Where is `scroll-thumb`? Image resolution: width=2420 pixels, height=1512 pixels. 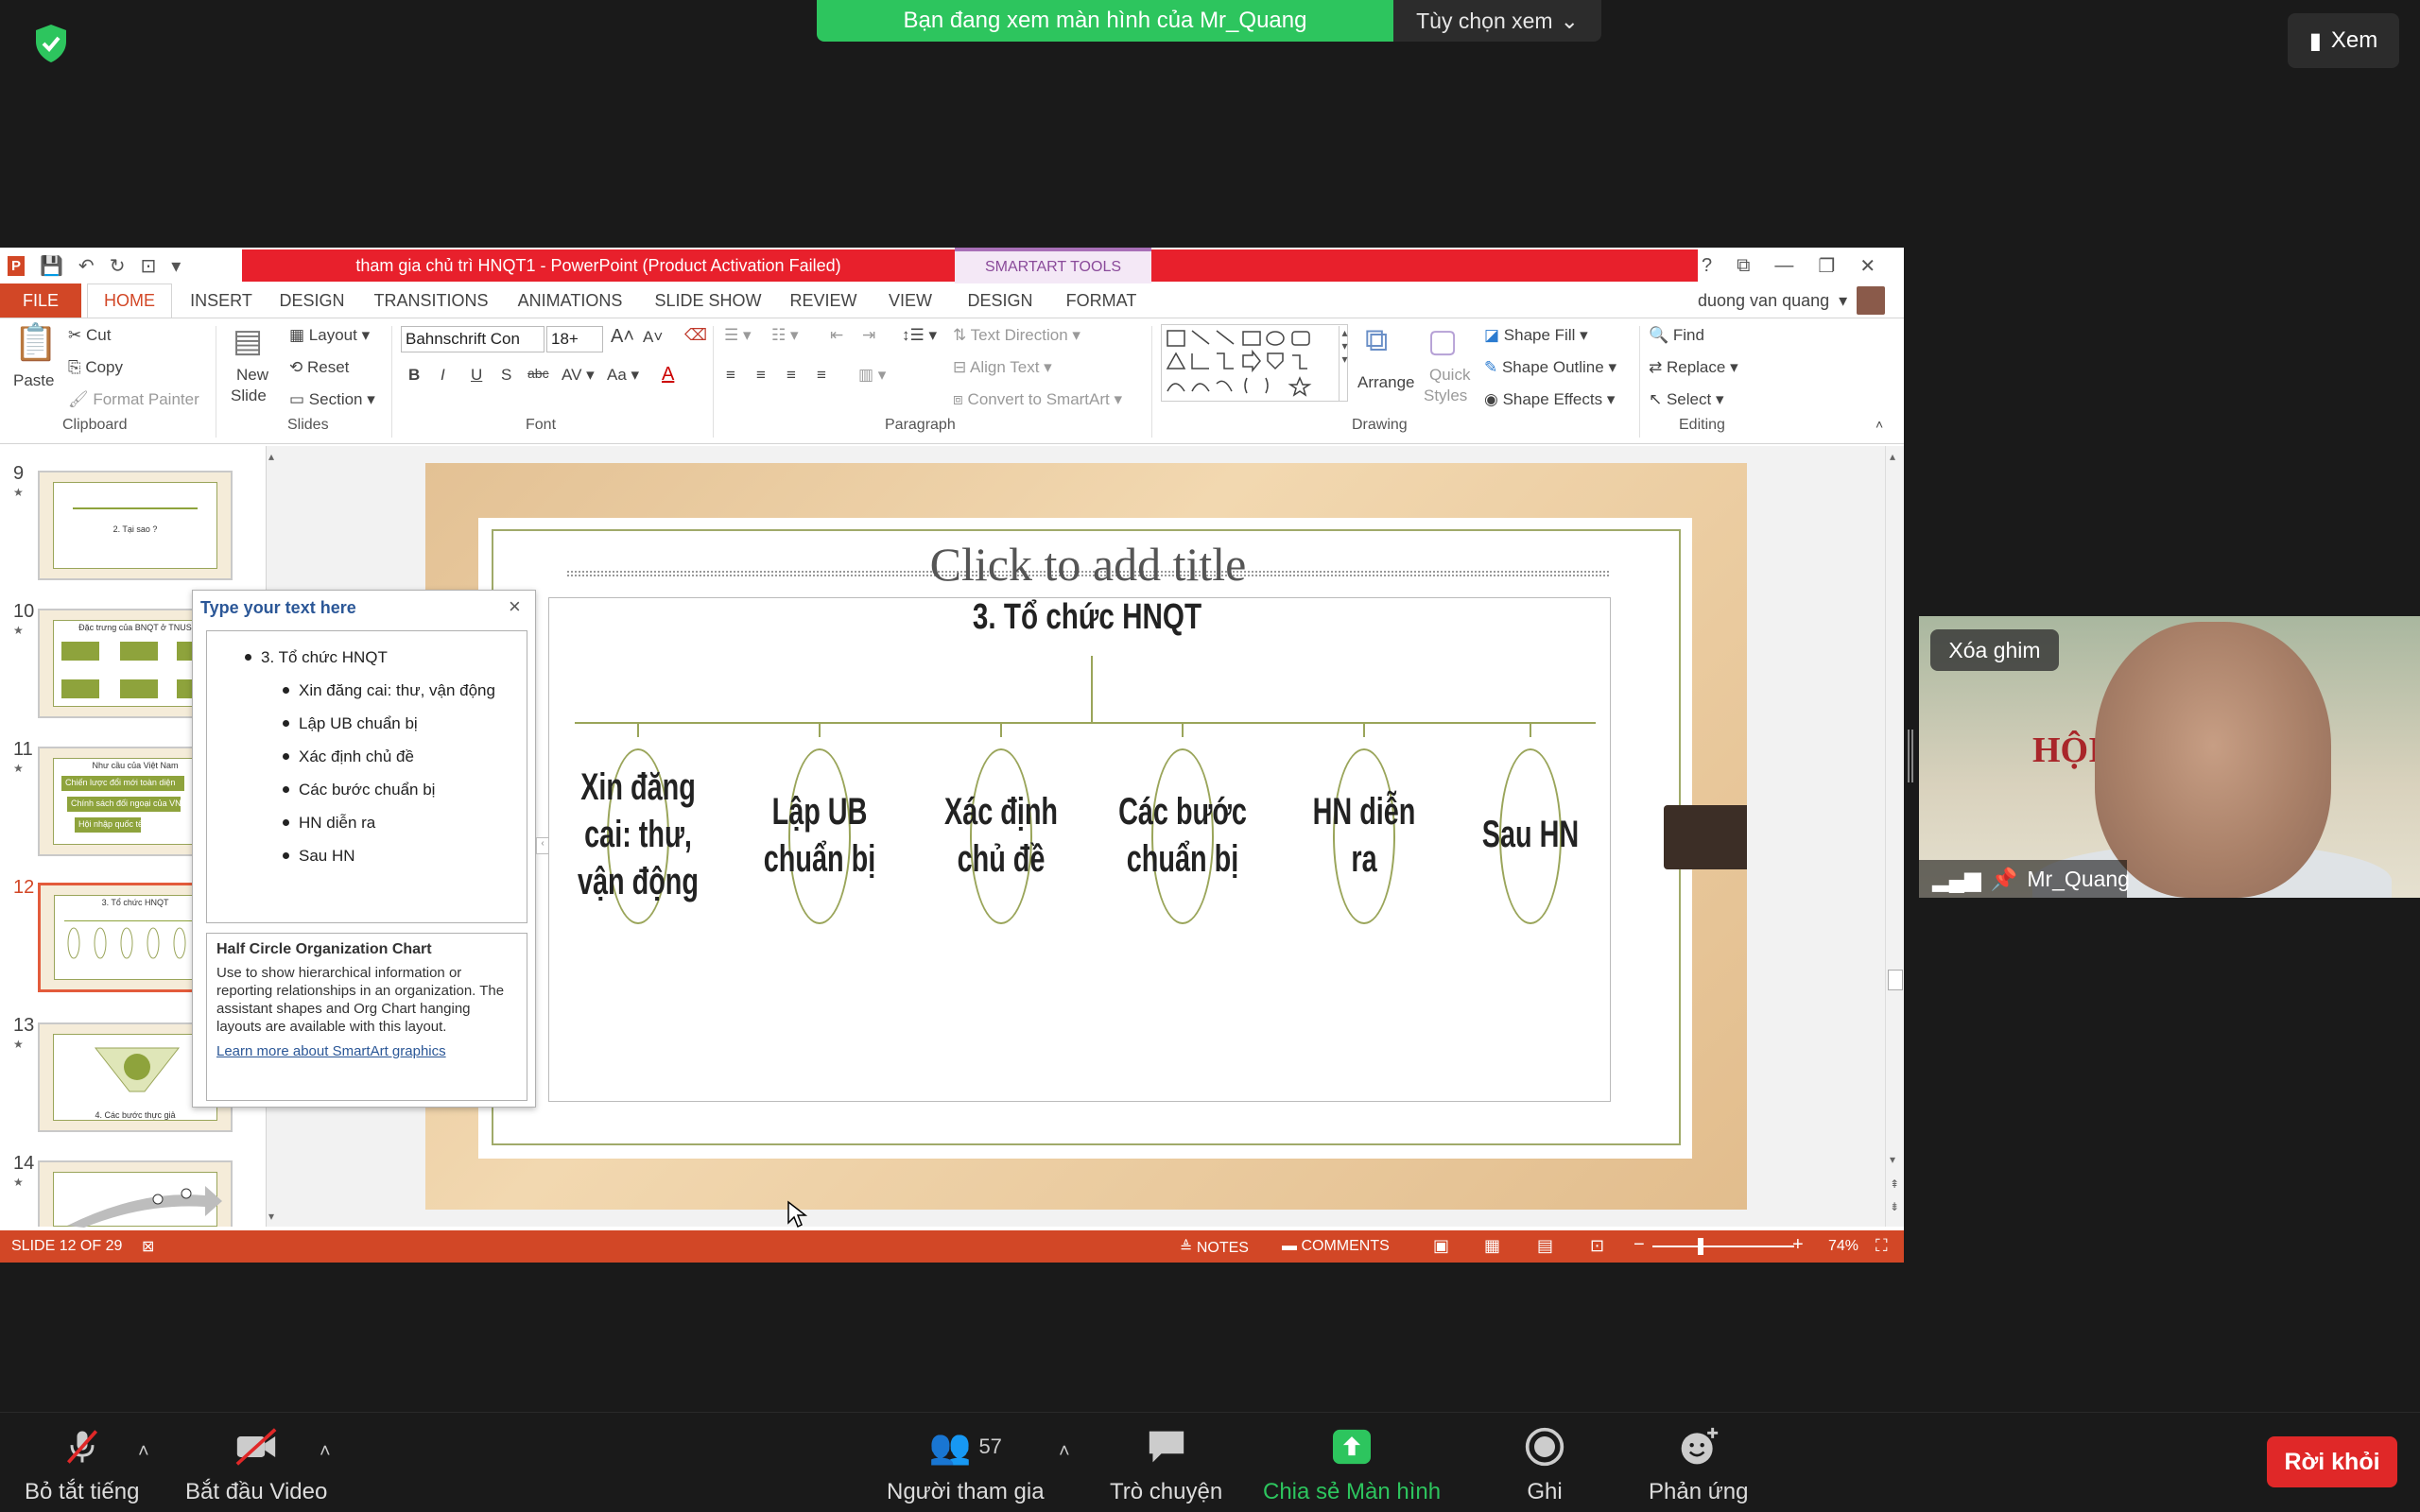
scroll-thumb is located at coordinates (1895, 980).